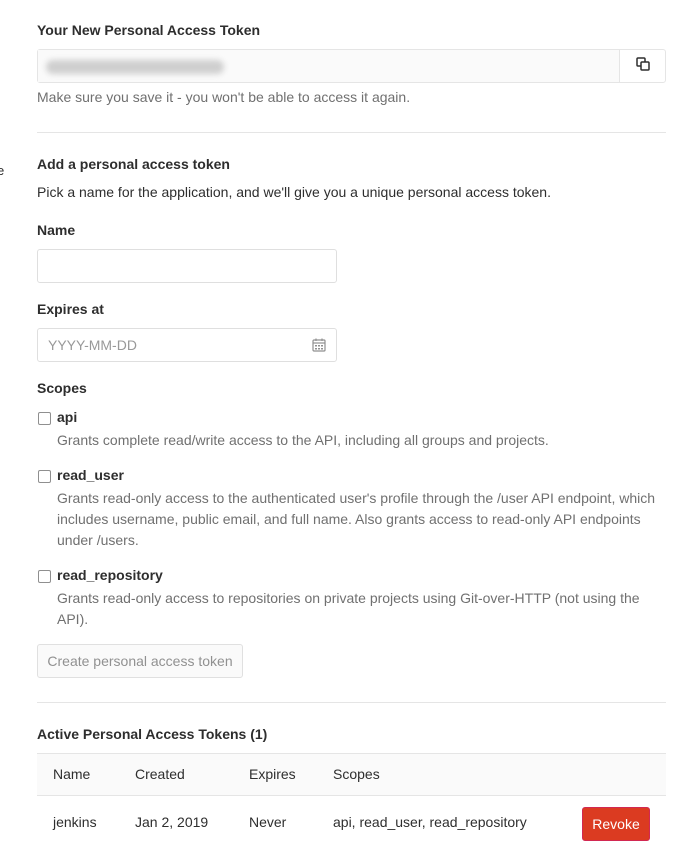 The height and width of the screenshot is (843, 684). What do you see at coordinates (172, 822) in the screenshot?
I see `token-created-cell: Jan 2, 2019` at bounding box center [172, 822].